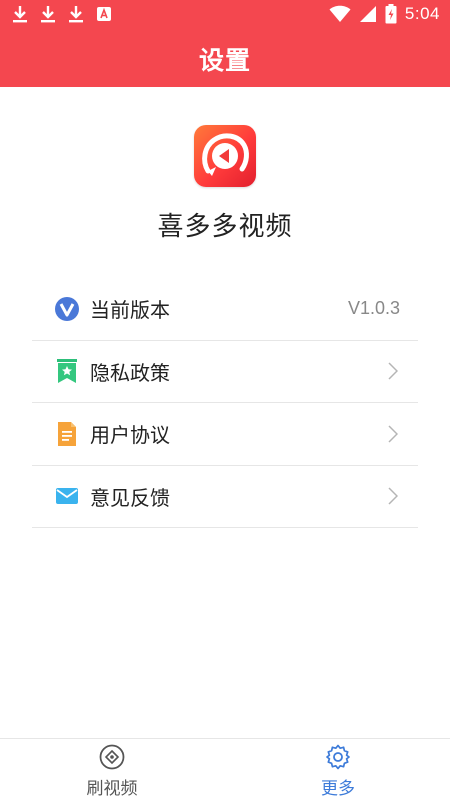  I want to click on status-notifications, so click(62, 14).